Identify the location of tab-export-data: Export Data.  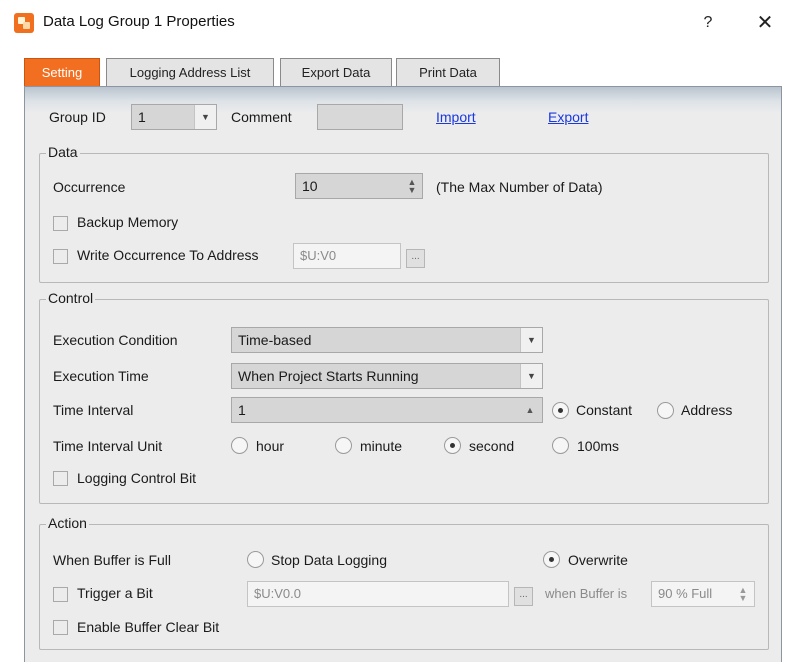
(336, 72).